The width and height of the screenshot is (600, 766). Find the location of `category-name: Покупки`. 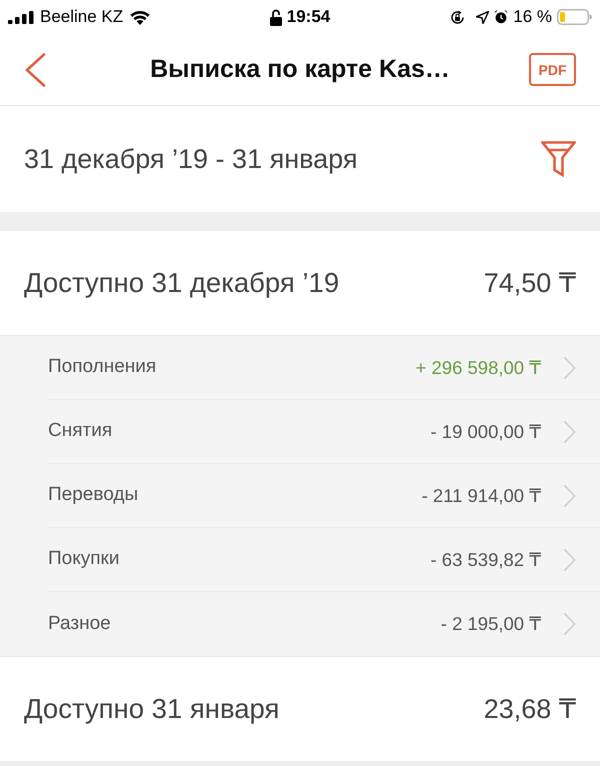

category-name: Покупки is located at coordinates (84, 559).